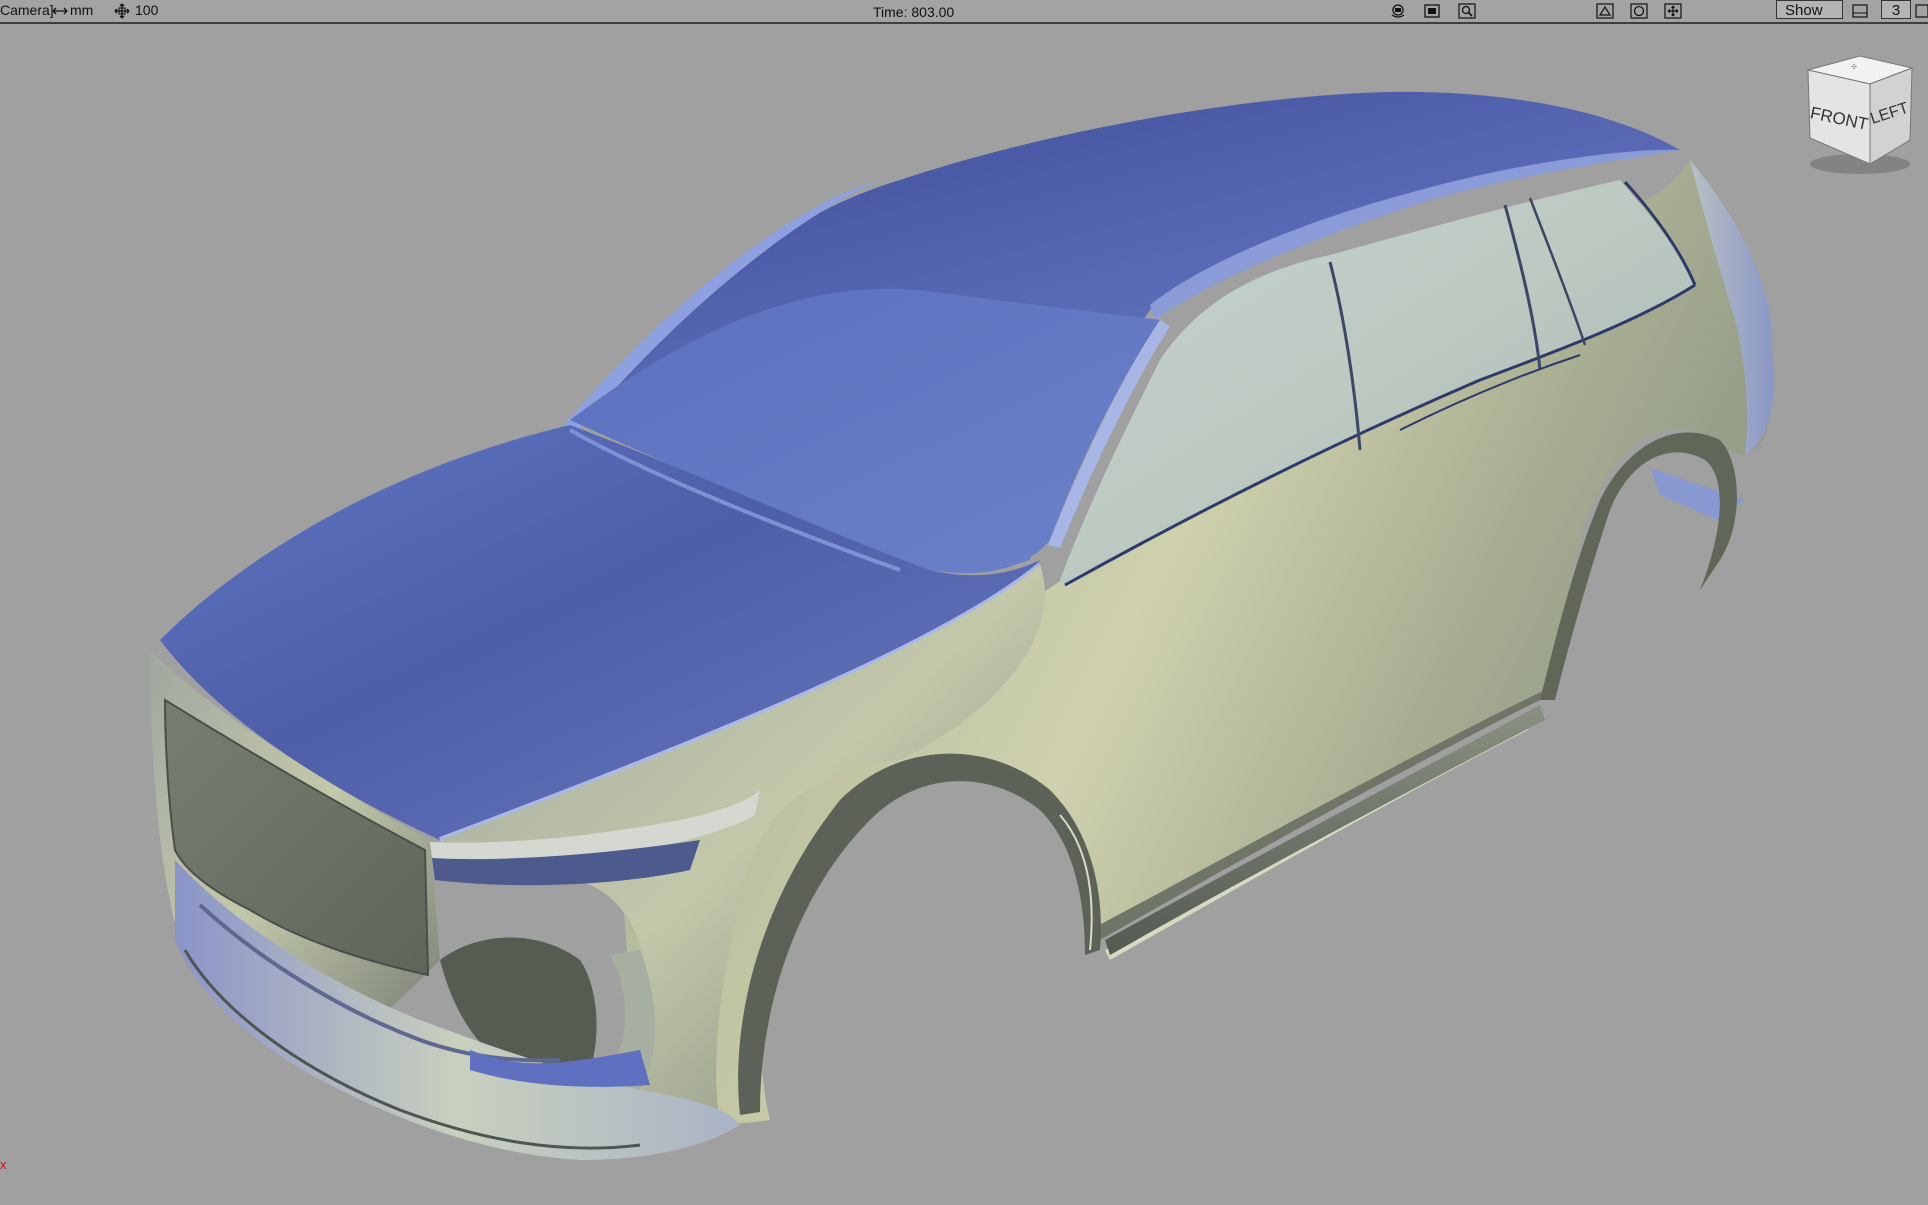 The height and width of the screenshot is (1205, 1928). I want to click on unit-label: mm, so click(81, 10).